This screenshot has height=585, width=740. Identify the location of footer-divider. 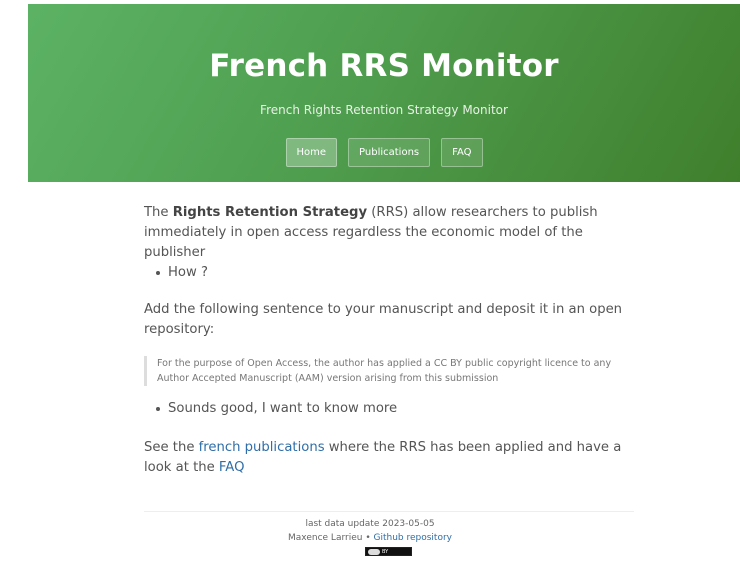
(389, 511).